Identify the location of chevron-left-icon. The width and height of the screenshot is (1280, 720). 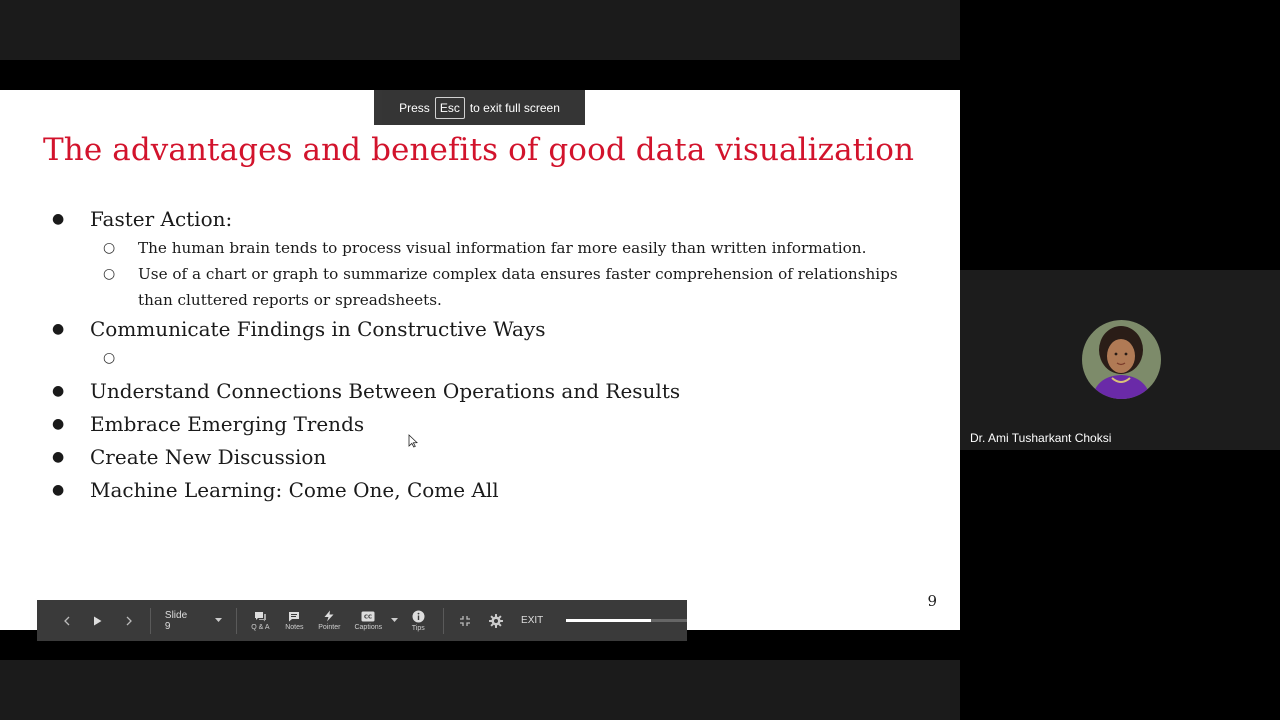
(67, 620).